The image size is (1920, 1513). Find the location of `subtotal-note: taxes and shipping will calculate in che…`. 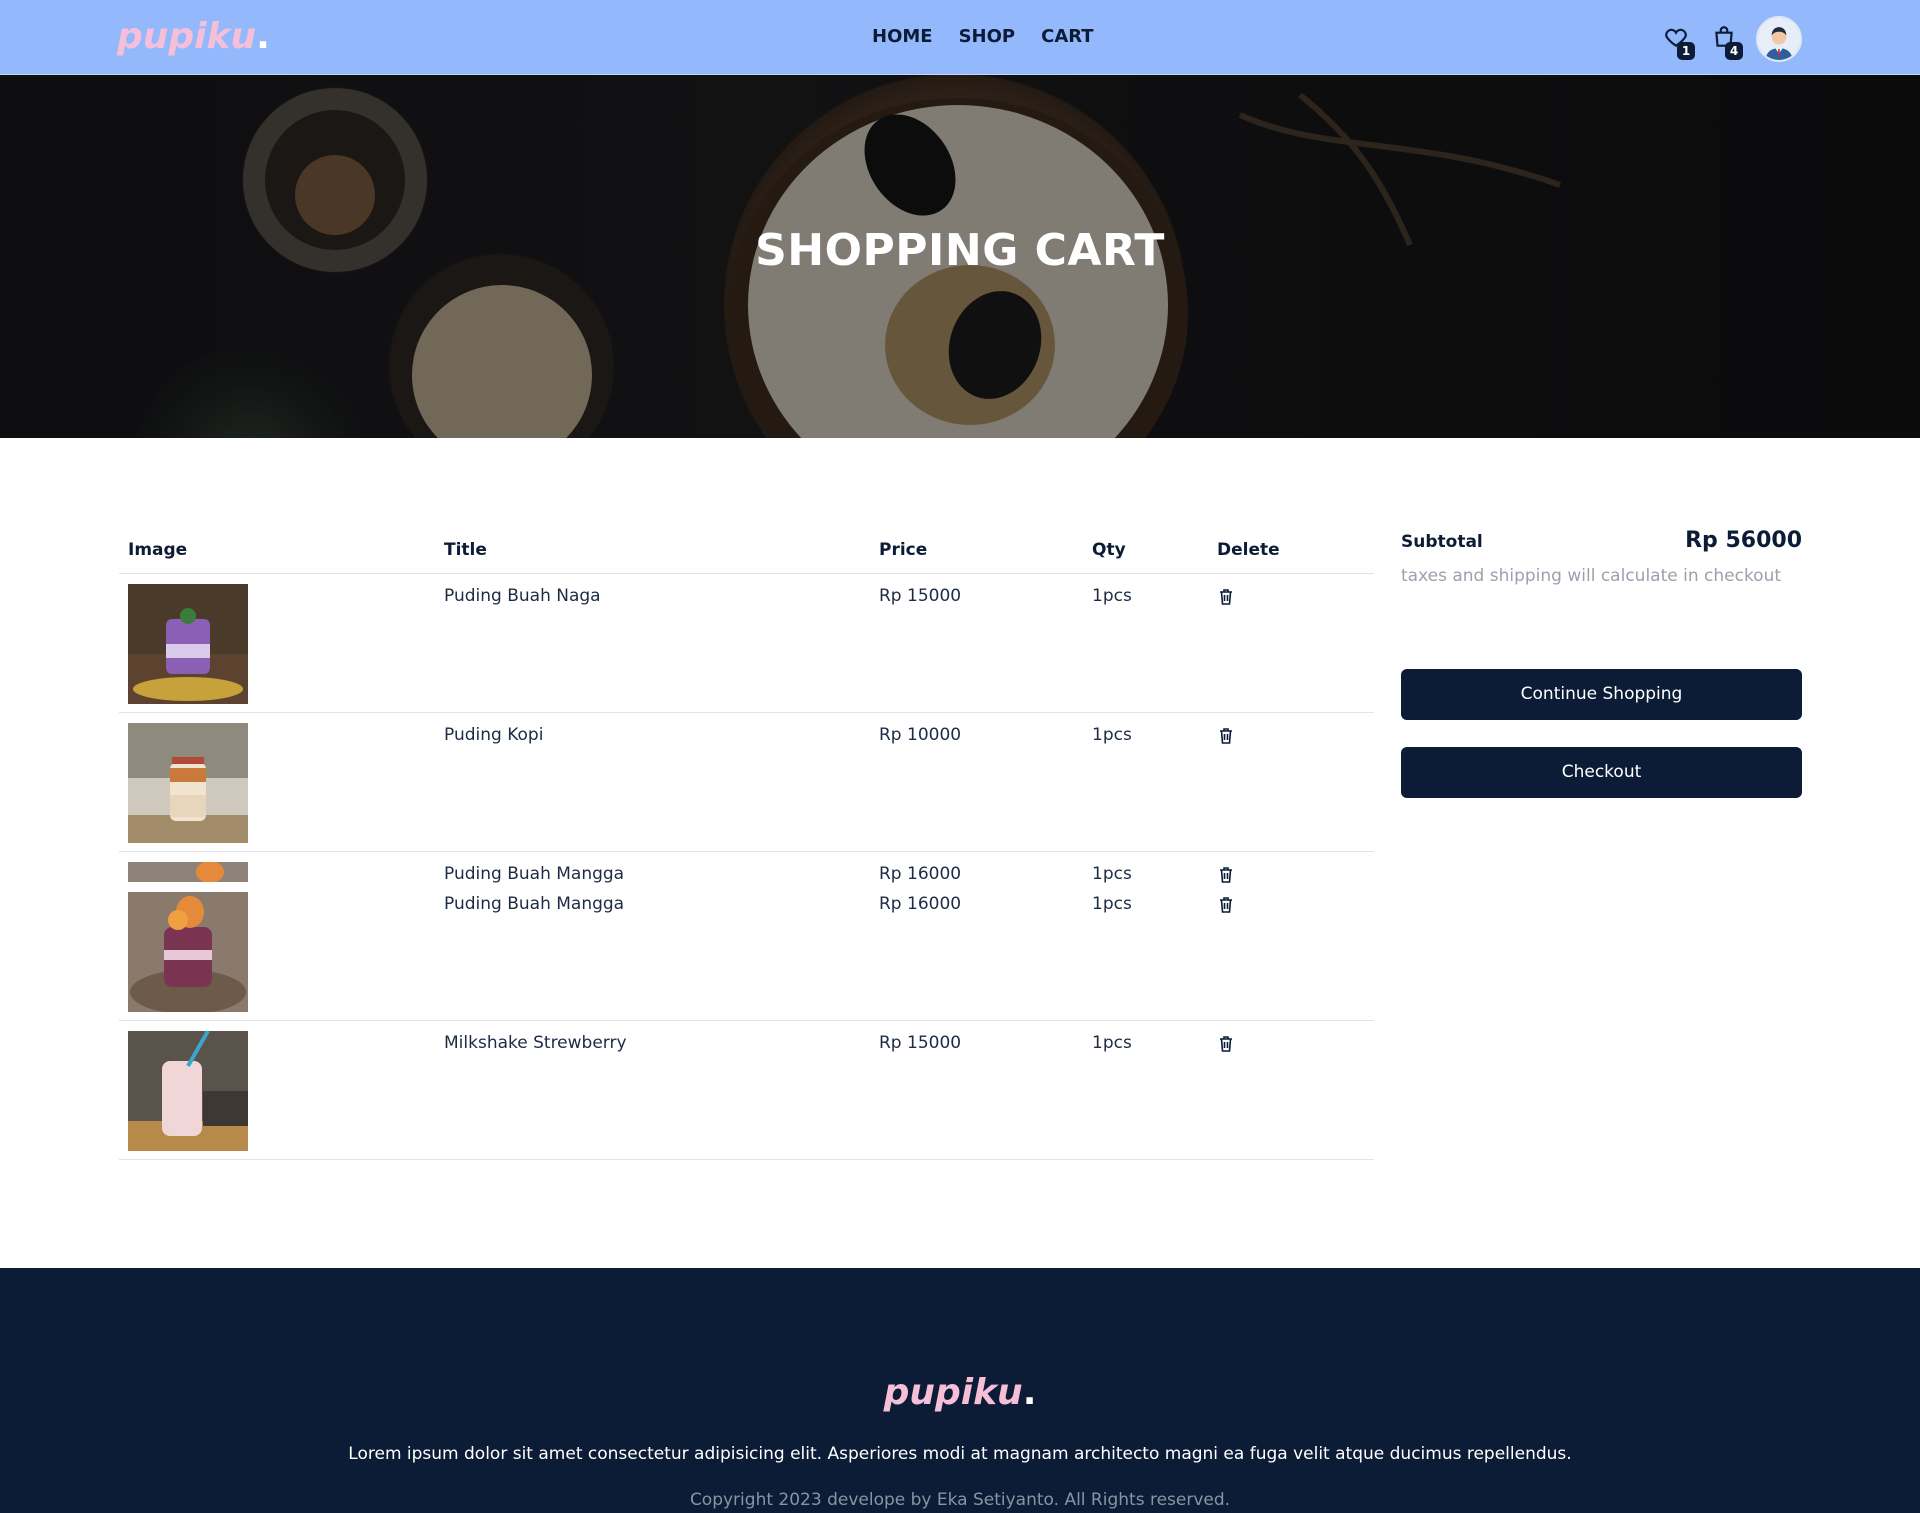

subtotal-note: taxes and shipping will calculate in che… is located at coordinates (1591, 576).